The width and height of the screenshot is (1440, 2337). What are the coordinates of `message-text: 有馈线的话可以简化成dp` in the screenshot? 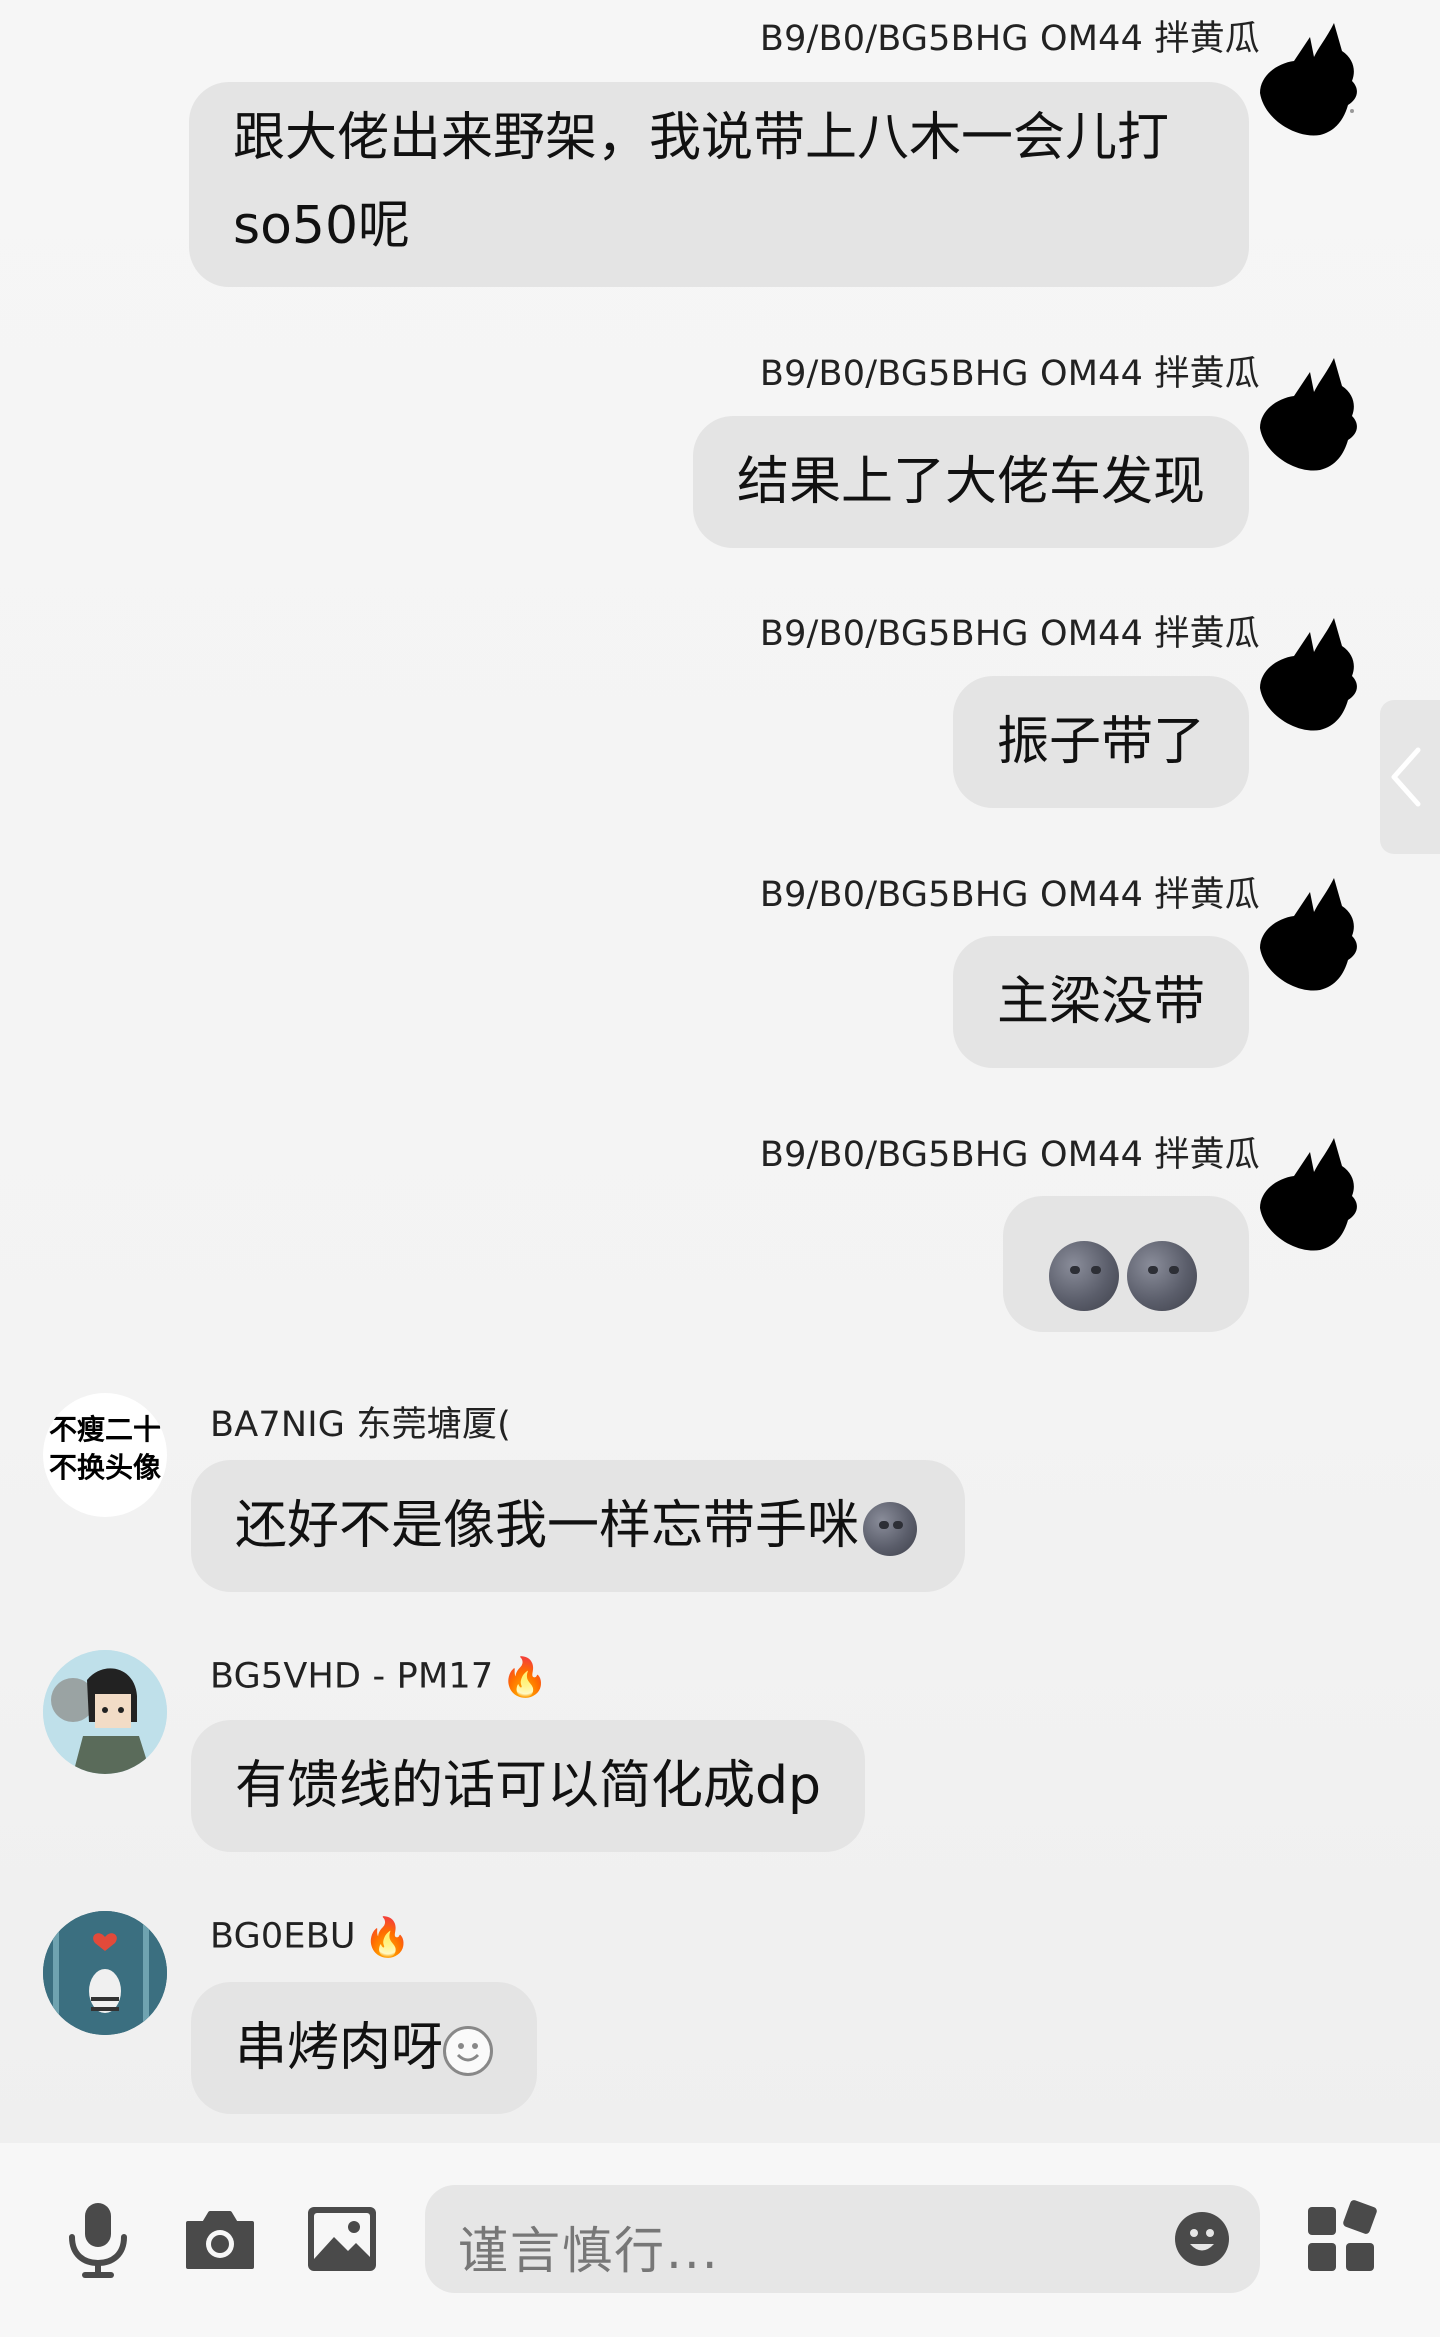 It's located at (528, 1786).